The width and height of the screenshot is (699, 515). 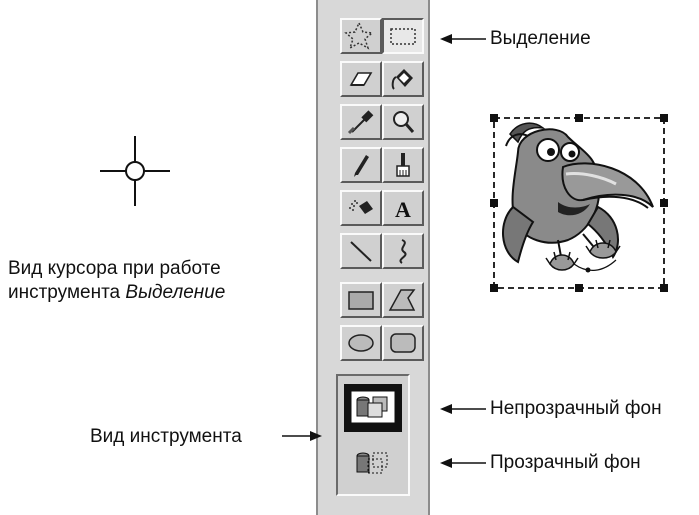 I want to click on tool-magnifier, so click(x=403, y=122).